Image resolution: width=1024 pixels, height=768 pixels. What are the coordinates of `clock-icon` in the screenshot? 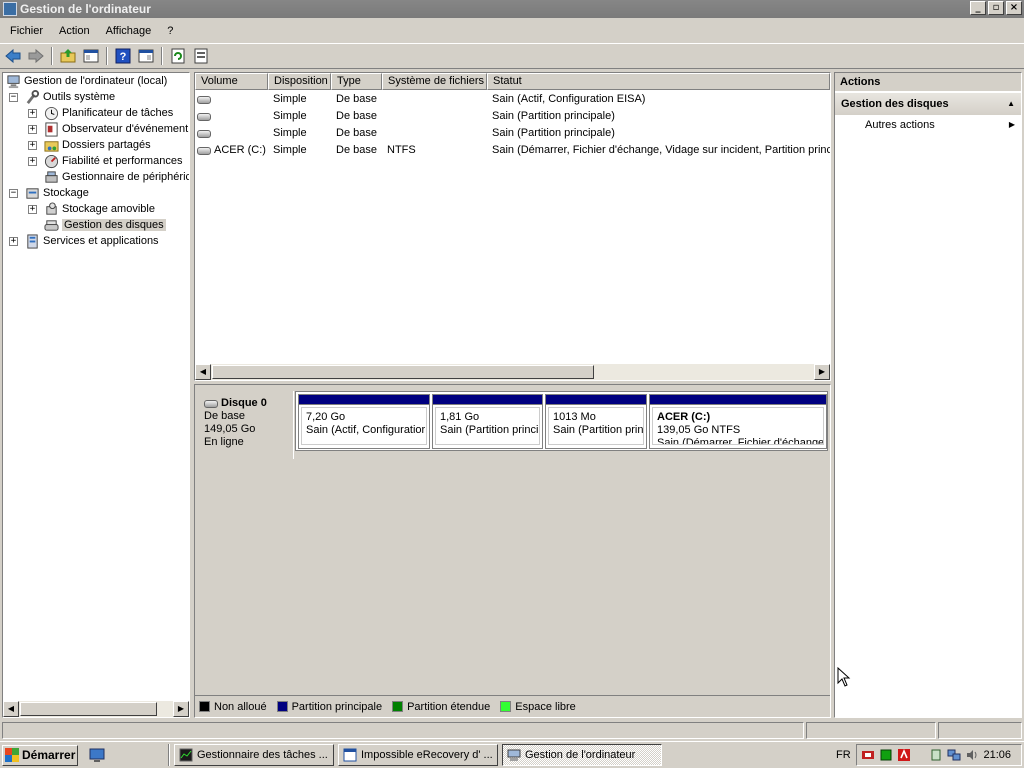 It's located at (51, 113).